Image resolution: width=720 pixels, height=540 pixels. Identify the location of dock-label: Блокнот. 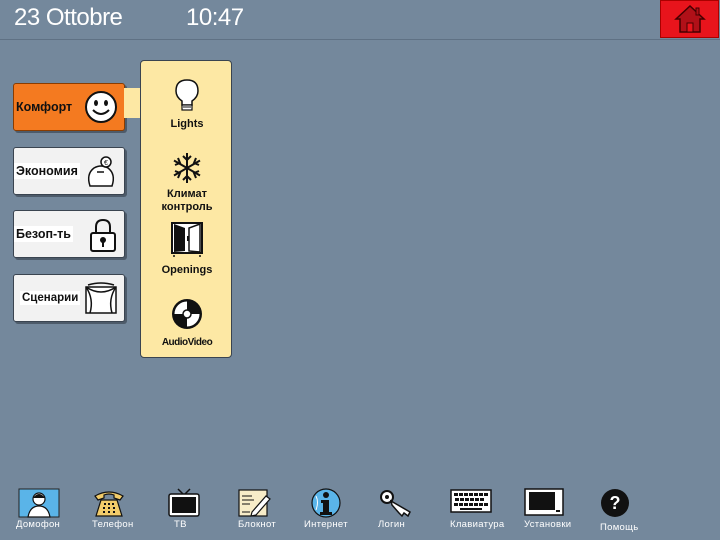
(257, 524).